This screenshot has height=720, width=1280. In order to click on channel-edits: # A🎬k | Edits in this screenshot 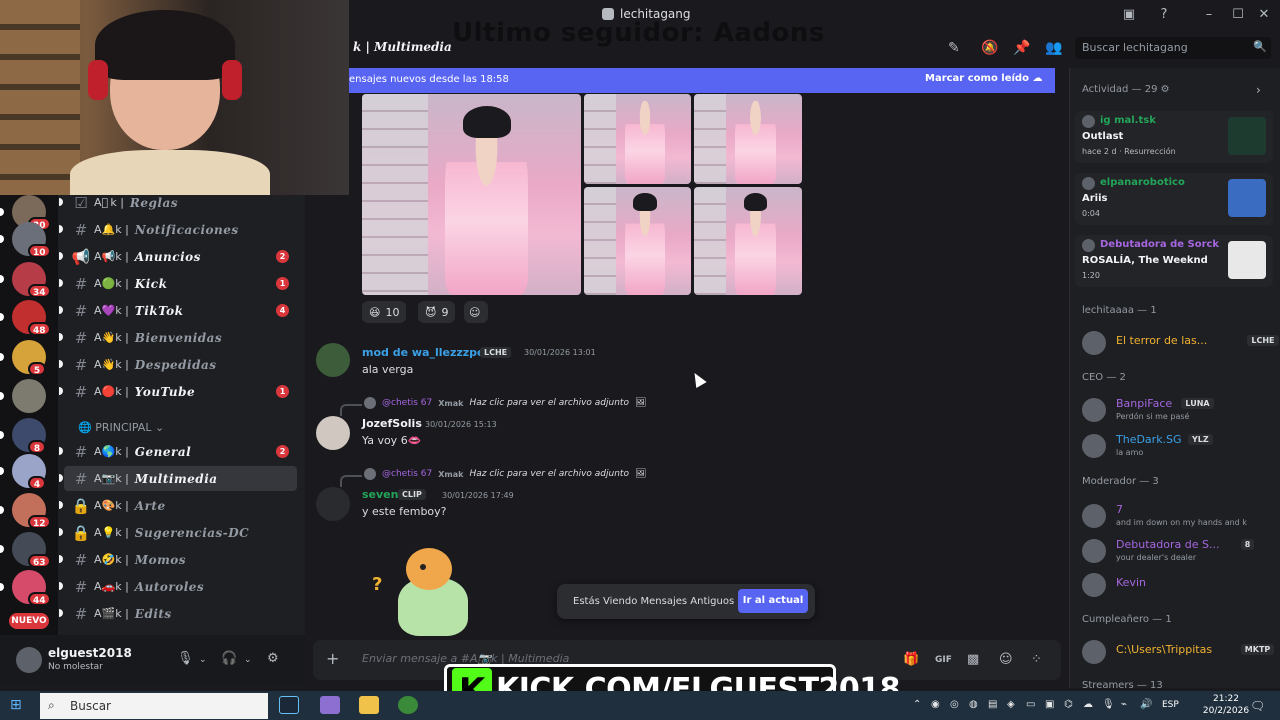, I will do `click(178, 613)`.